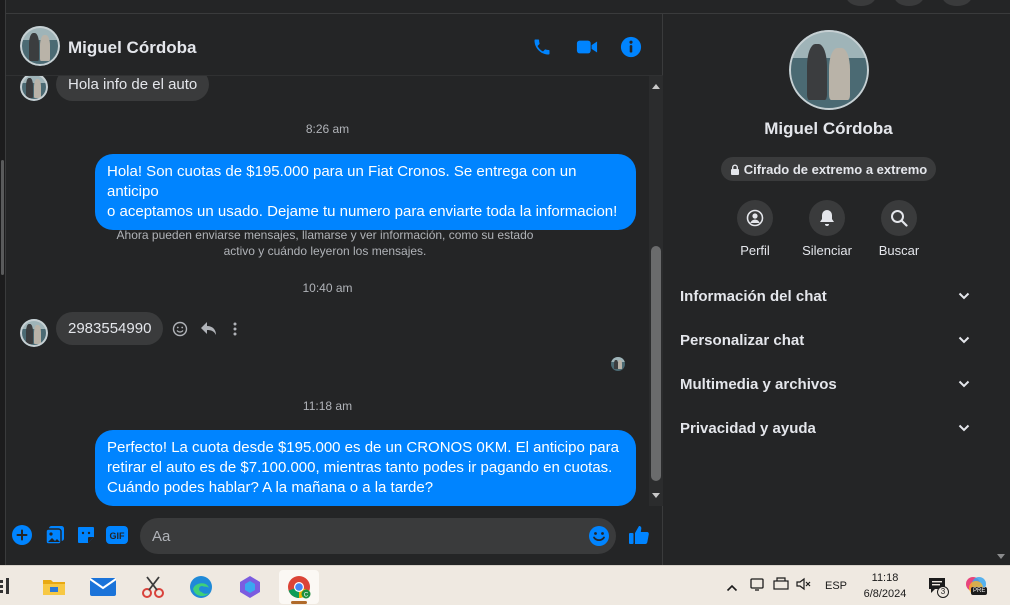  I want to click on message-scrollbar, so click(656, 291).